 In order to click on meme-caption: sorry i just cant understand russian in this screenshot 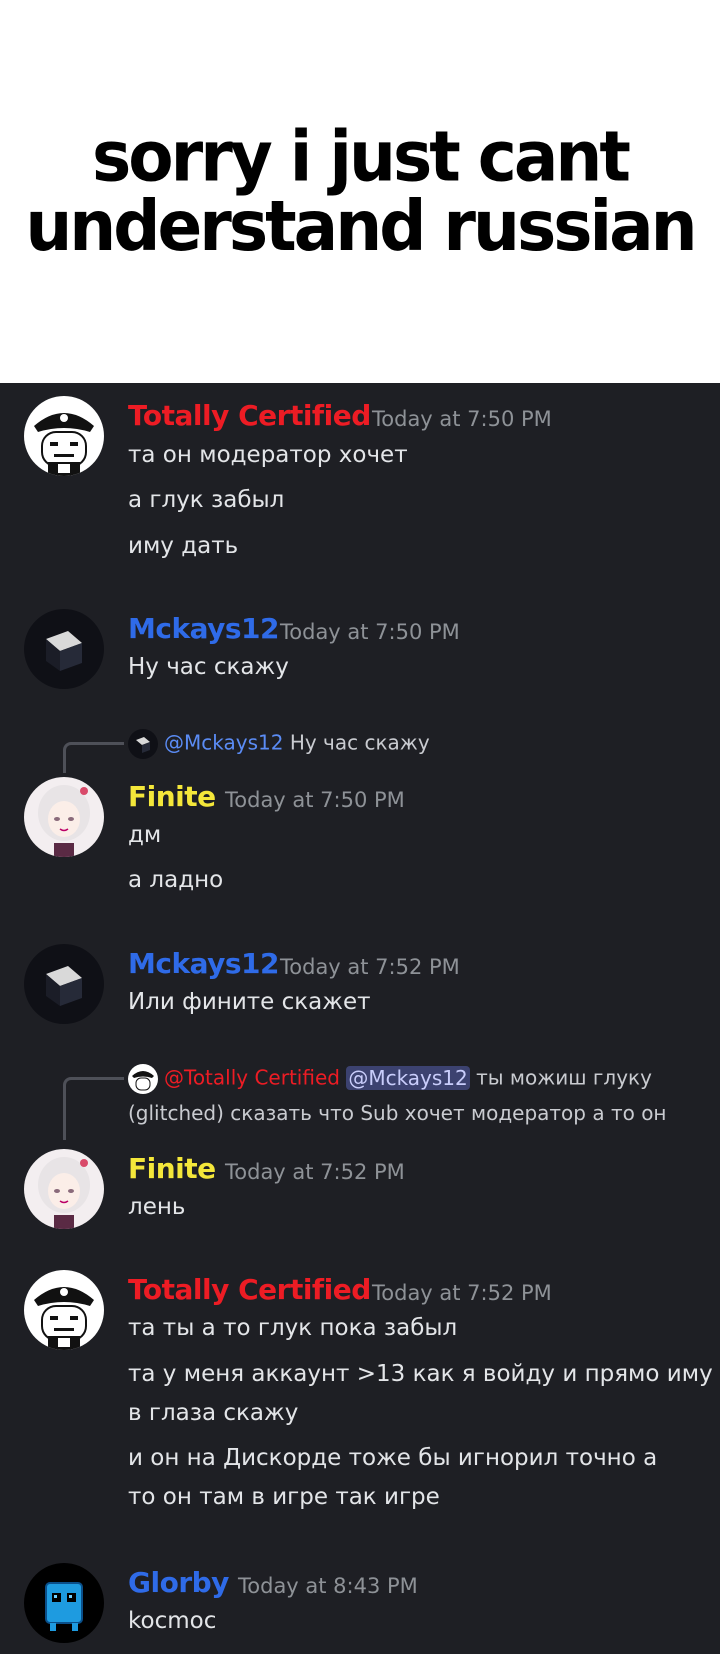, I will do `click(360, 191)`.